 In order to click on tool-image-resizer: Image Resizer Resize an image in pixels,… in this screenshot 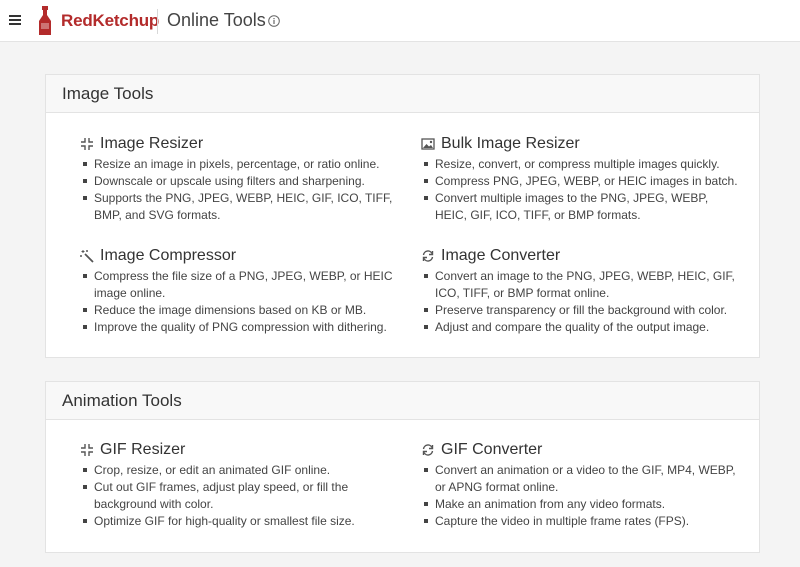, I will do `click(240, 179)`.